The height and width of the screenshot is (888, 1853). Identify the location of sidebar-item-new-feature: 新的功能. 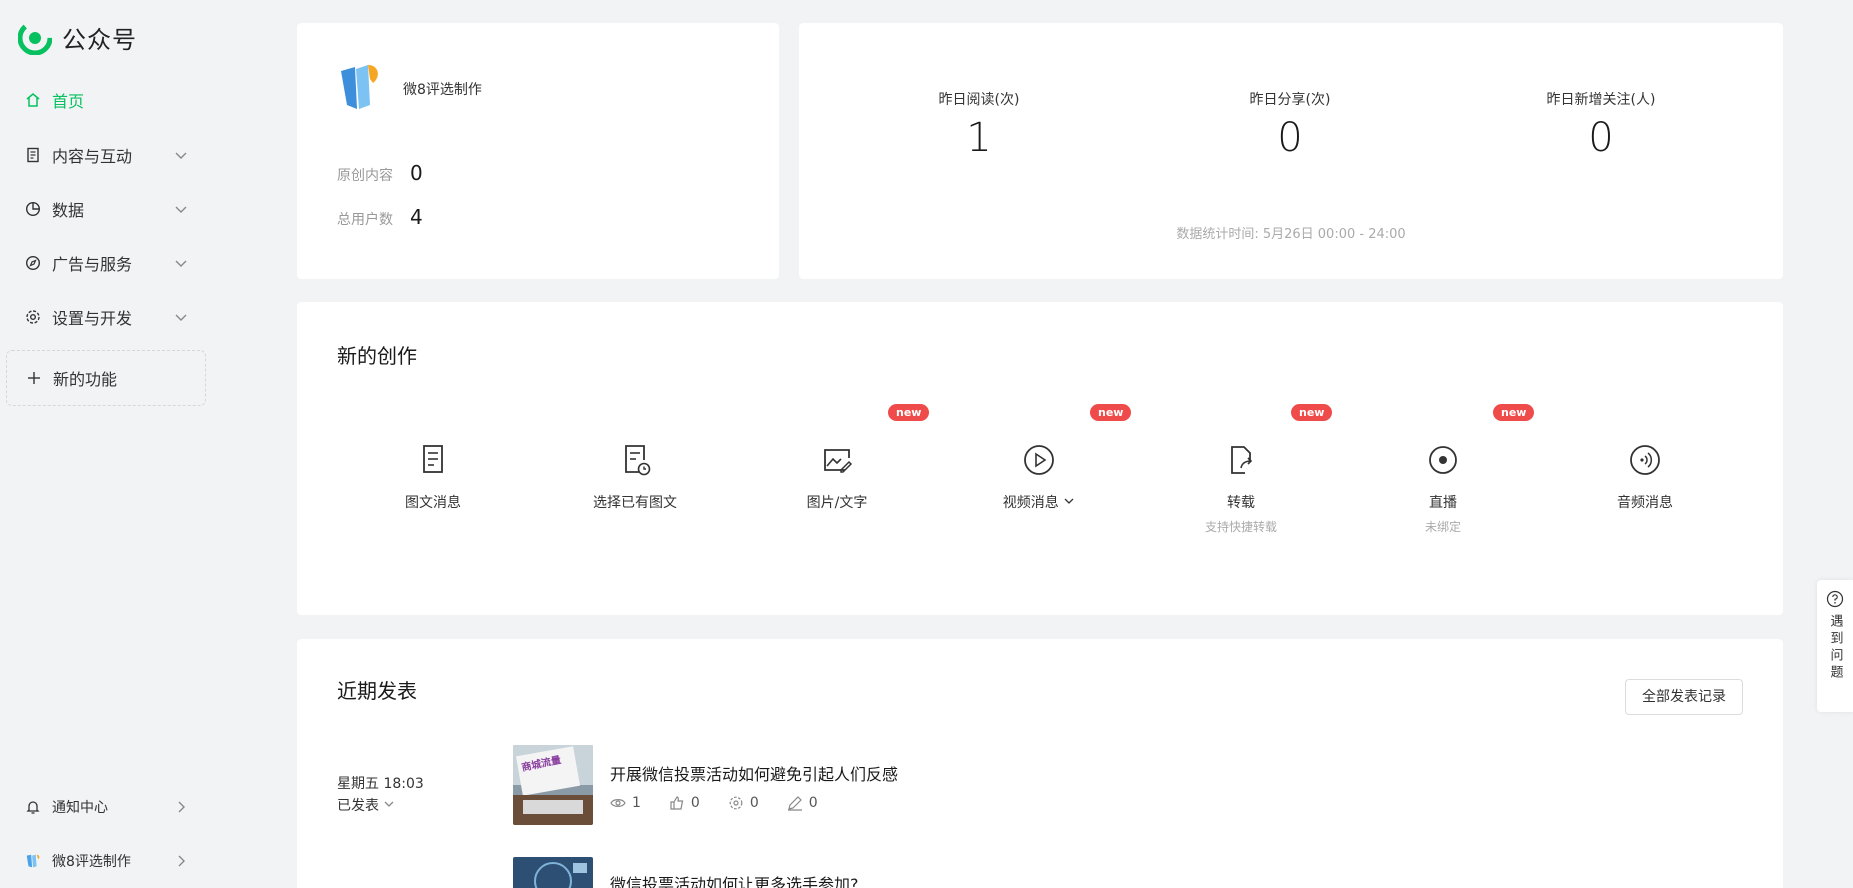
(106, 378).